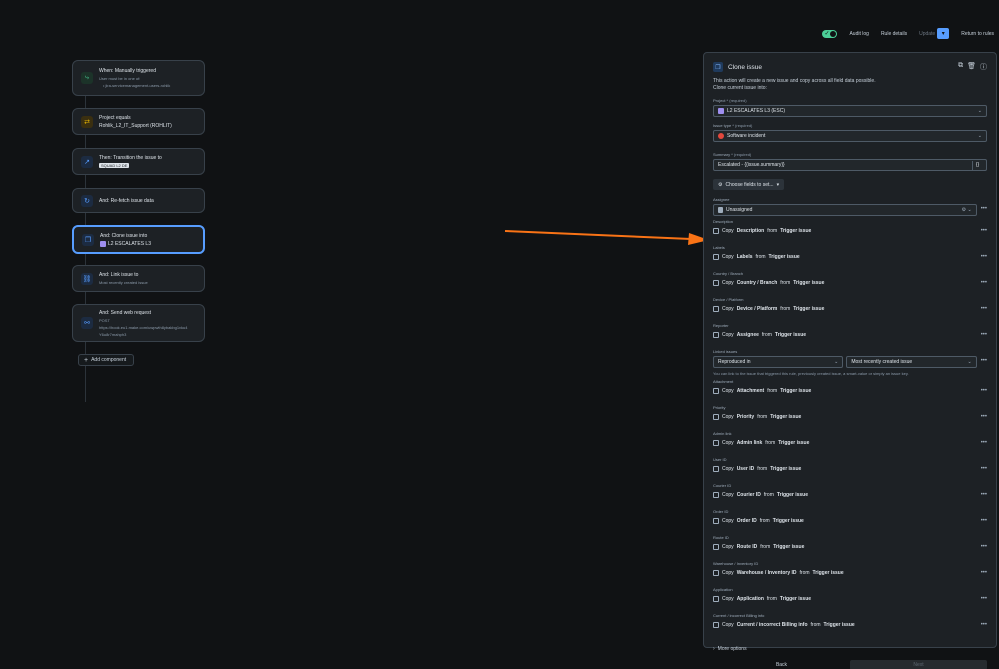 This screenshot has height=669, width=999. I want to click on node-refetch: ↻ And: Re-fetch issue data, so click(138, 200).